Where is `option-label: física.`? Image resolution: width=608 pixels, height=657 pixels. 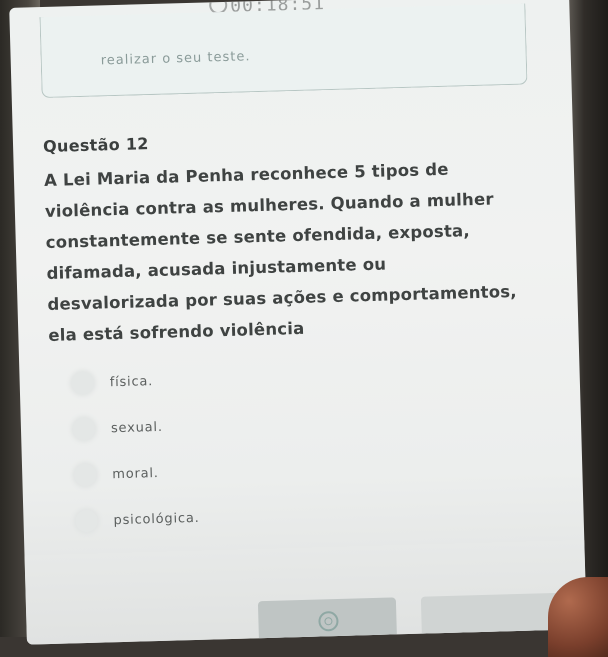
option-label: física. is located at coordinates (131, 382).